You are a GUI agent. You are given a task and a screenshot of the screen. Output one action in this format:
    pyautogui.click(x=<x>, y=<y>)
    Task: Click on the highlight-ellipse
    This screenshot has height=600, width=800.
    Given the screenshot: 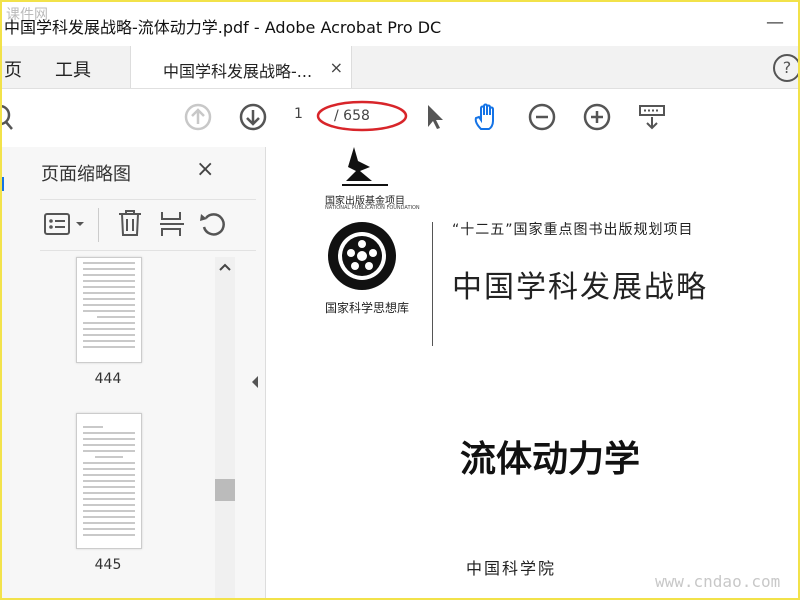 What is the action you would take?
    pyautogui.click(x=362, y=116)
    